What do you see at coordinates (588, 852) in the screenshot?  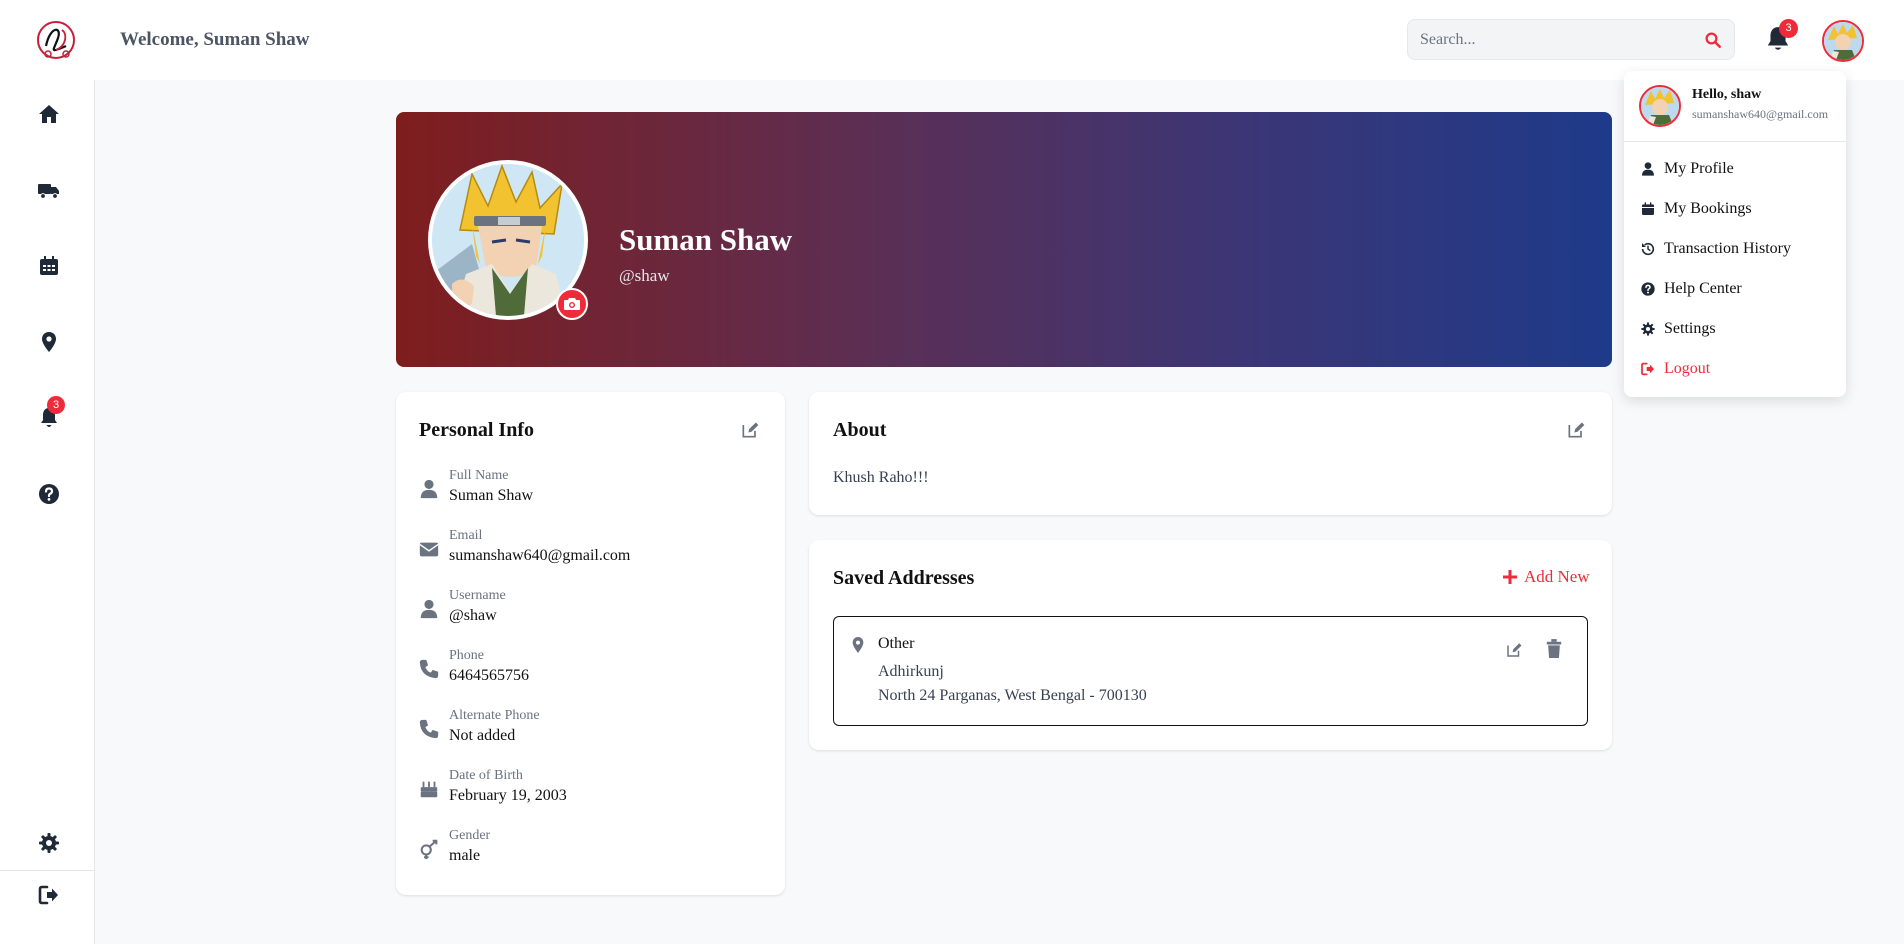 I see `field-gender: Gender male` at bounding box center [588, 852].